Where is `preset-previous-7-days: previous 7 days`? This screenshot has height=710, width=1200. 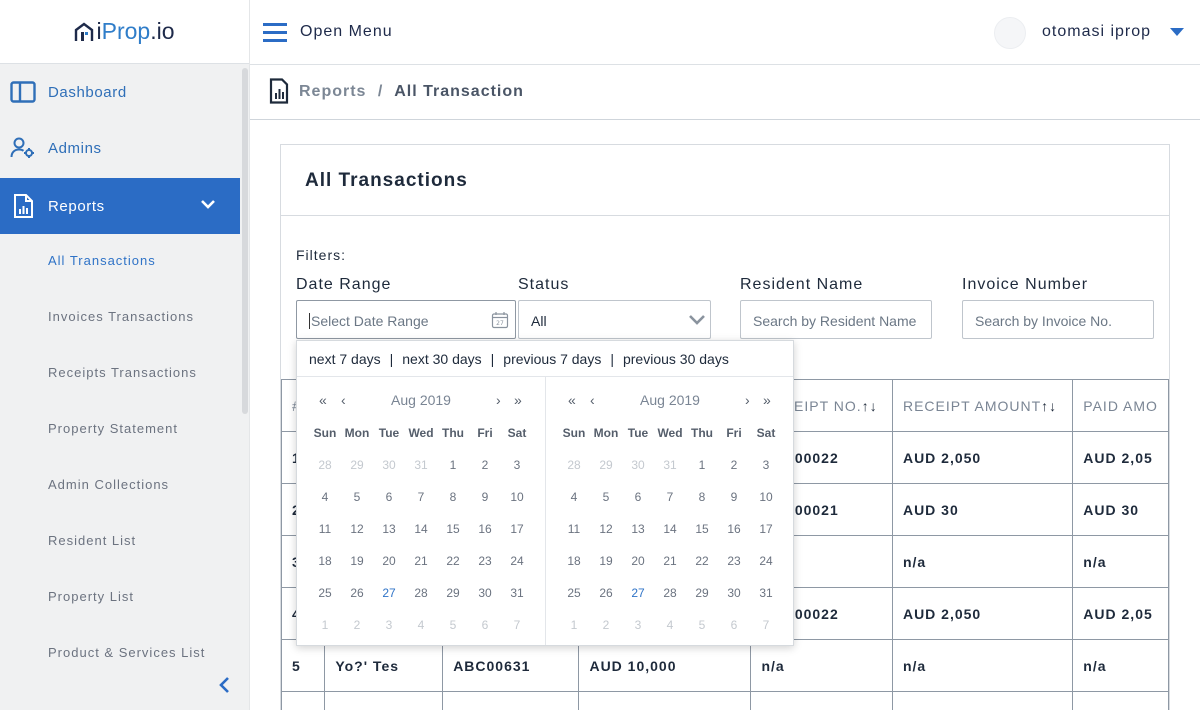
preset-previous-7-days: previous 7 days is located at coordinates (552, 359).